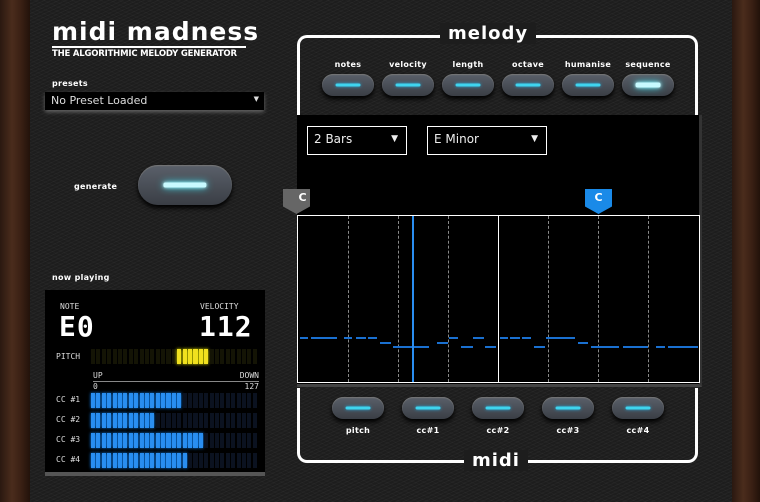 This screenshot has height=502, width=760. What do you see at coordinates (638, 430) in the screenshot?
I see `midi-label-4: cc#4` at bounding box center [638, 430].